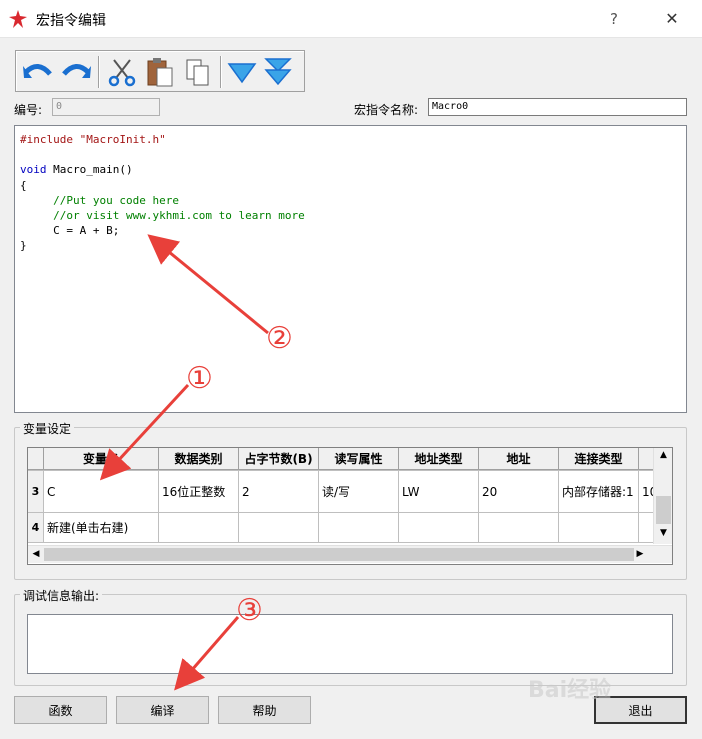 The height and width of the screenshot is (739, 702). Describe the element at coordinates (70, 231) in the screenshot. I see `code-token: C = A + B;` at that location.